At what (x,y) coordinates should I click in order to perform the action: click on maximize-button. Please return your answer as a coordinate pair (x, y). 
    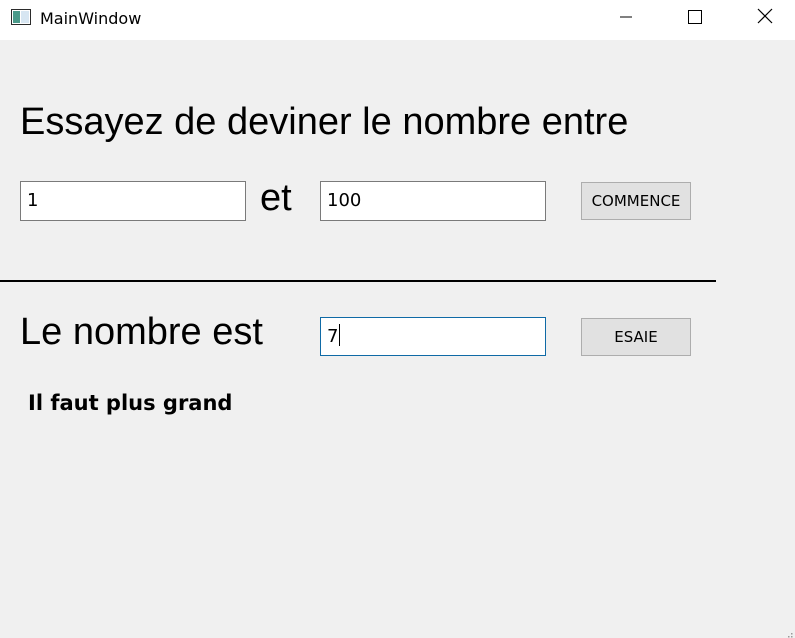
    Looking at the image, I should click on (695, 18).